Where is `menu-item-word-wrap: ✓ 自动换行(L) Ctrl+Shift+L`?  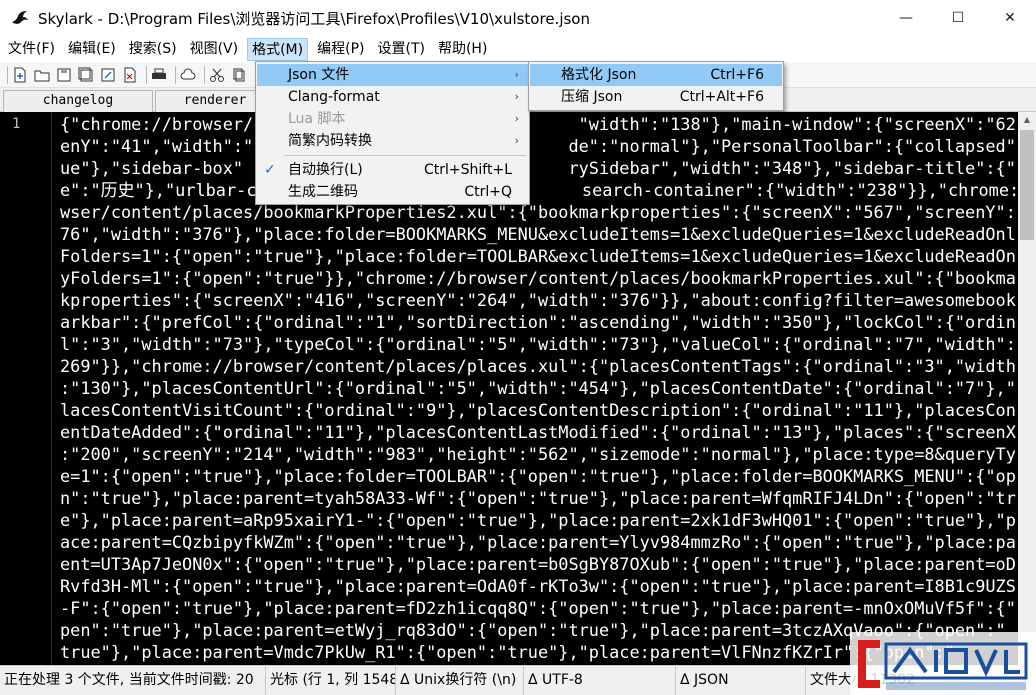 menu-item-word-wrap: ✓ 自动换行(L) Ctrl+Shift+L is located at coordinates (392, 170).